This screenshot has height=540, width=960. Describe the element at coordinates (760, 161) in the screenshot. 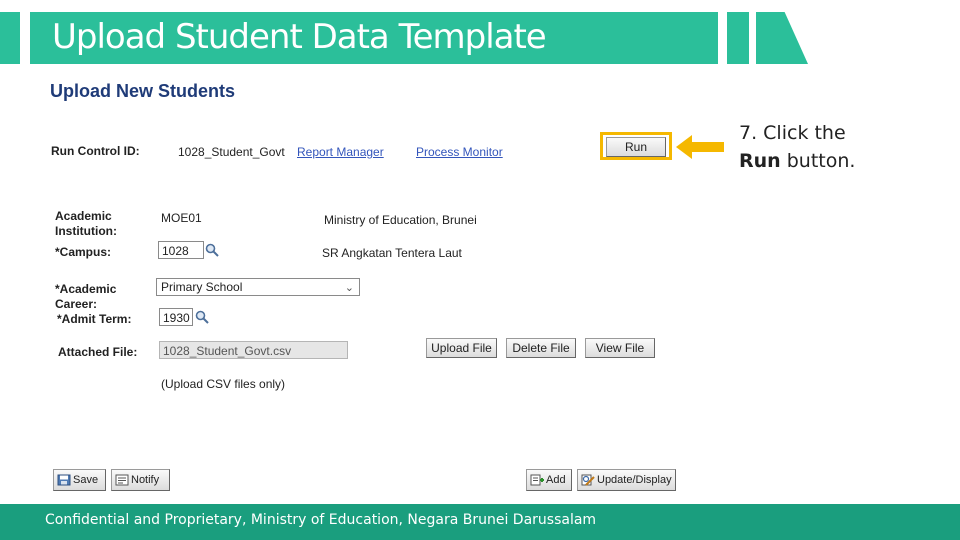

I see `instruction-bold: Run` at that location.